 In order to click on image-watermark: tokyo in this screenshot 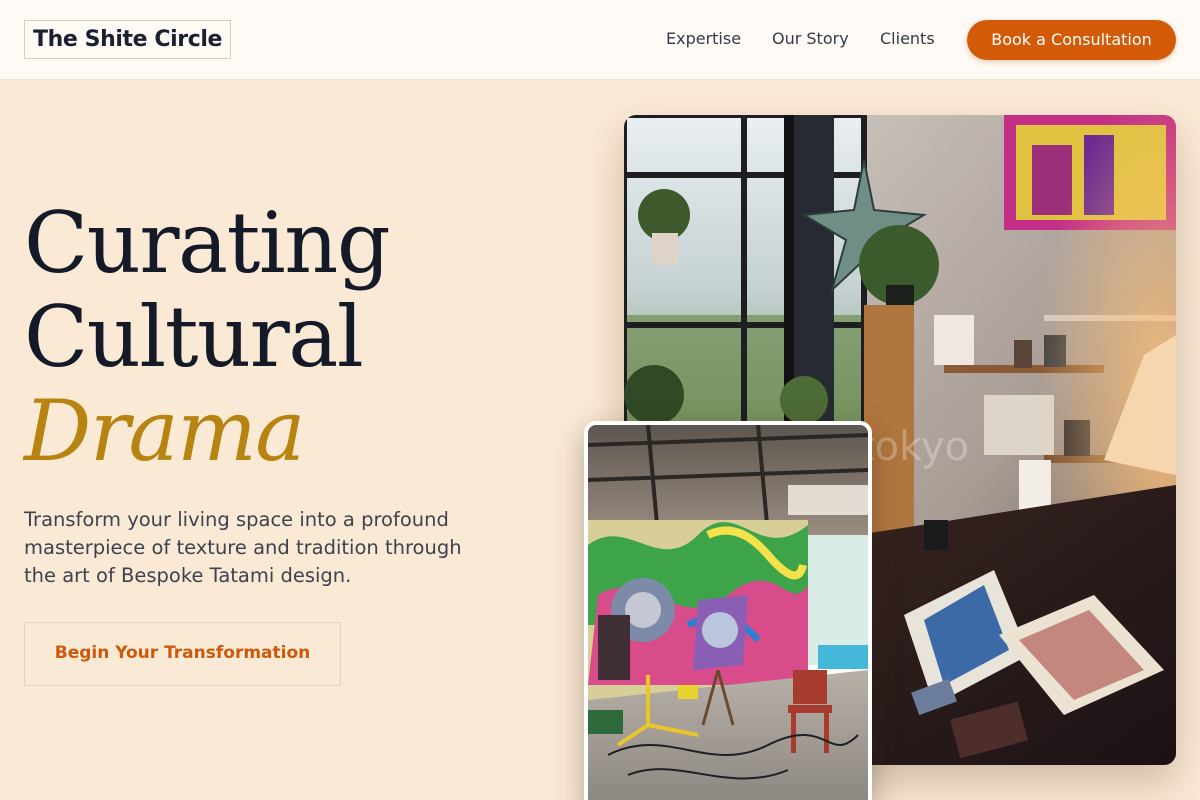, I will do `click(914, 447)`.